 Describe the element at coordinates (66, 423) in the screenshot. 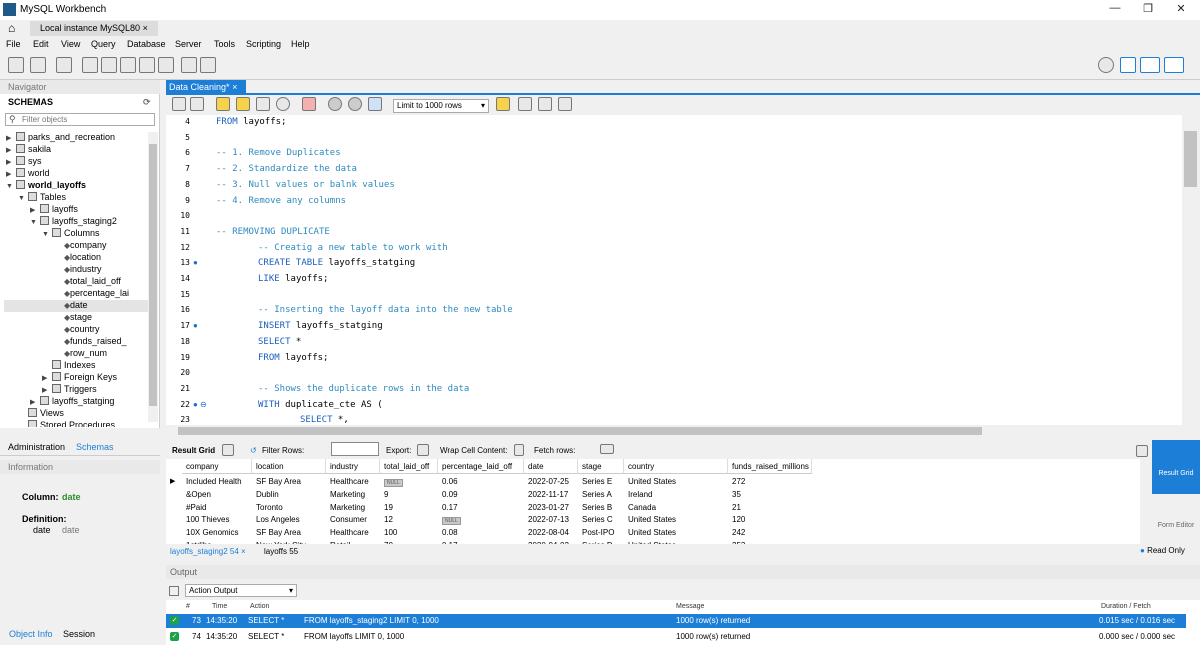

I see `tree-item-stored-procedures: Stored Procedures` at that location.